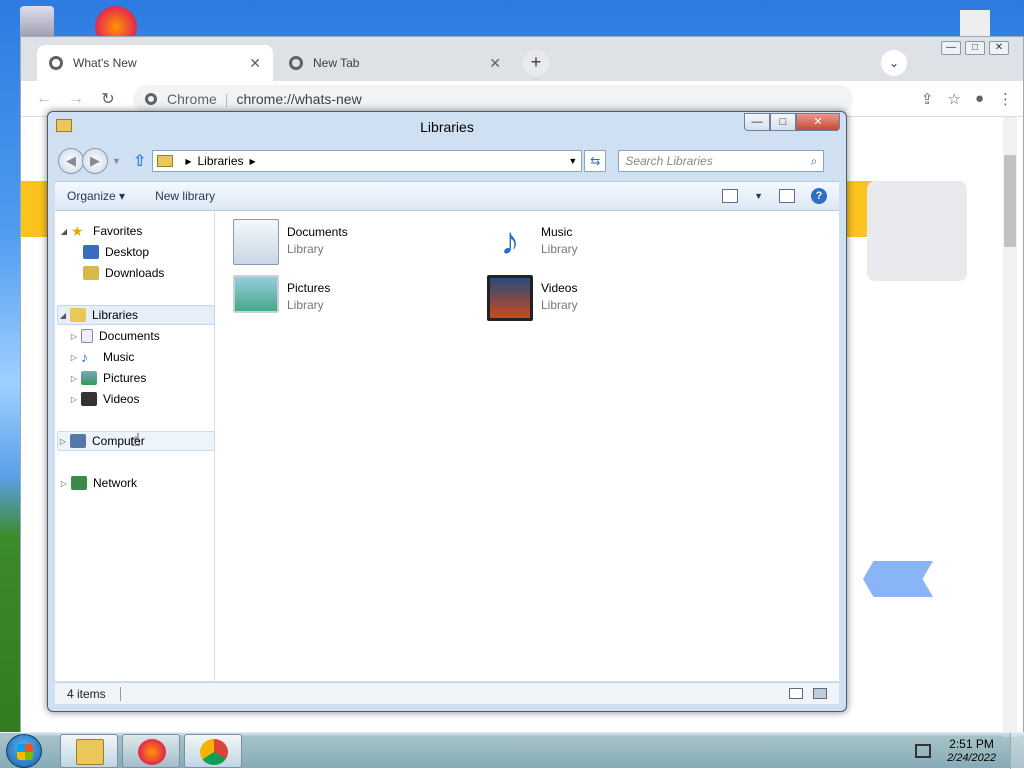 Image resolution: width=1024 pixels, height=769 pixels. Describe the element at coordinates (730, 196) in the screenshot. I see `change-view-icon` at that location.